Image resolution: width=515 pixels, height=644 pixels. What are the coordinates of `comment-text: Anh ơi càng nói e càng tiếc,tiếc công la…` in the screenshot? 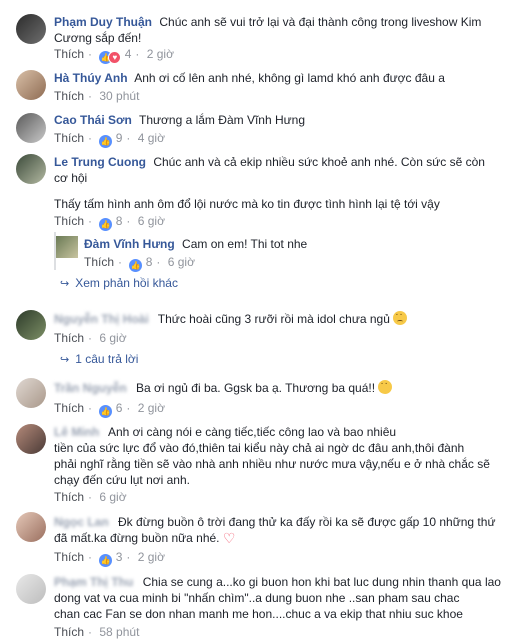 It's located at (252, 432).